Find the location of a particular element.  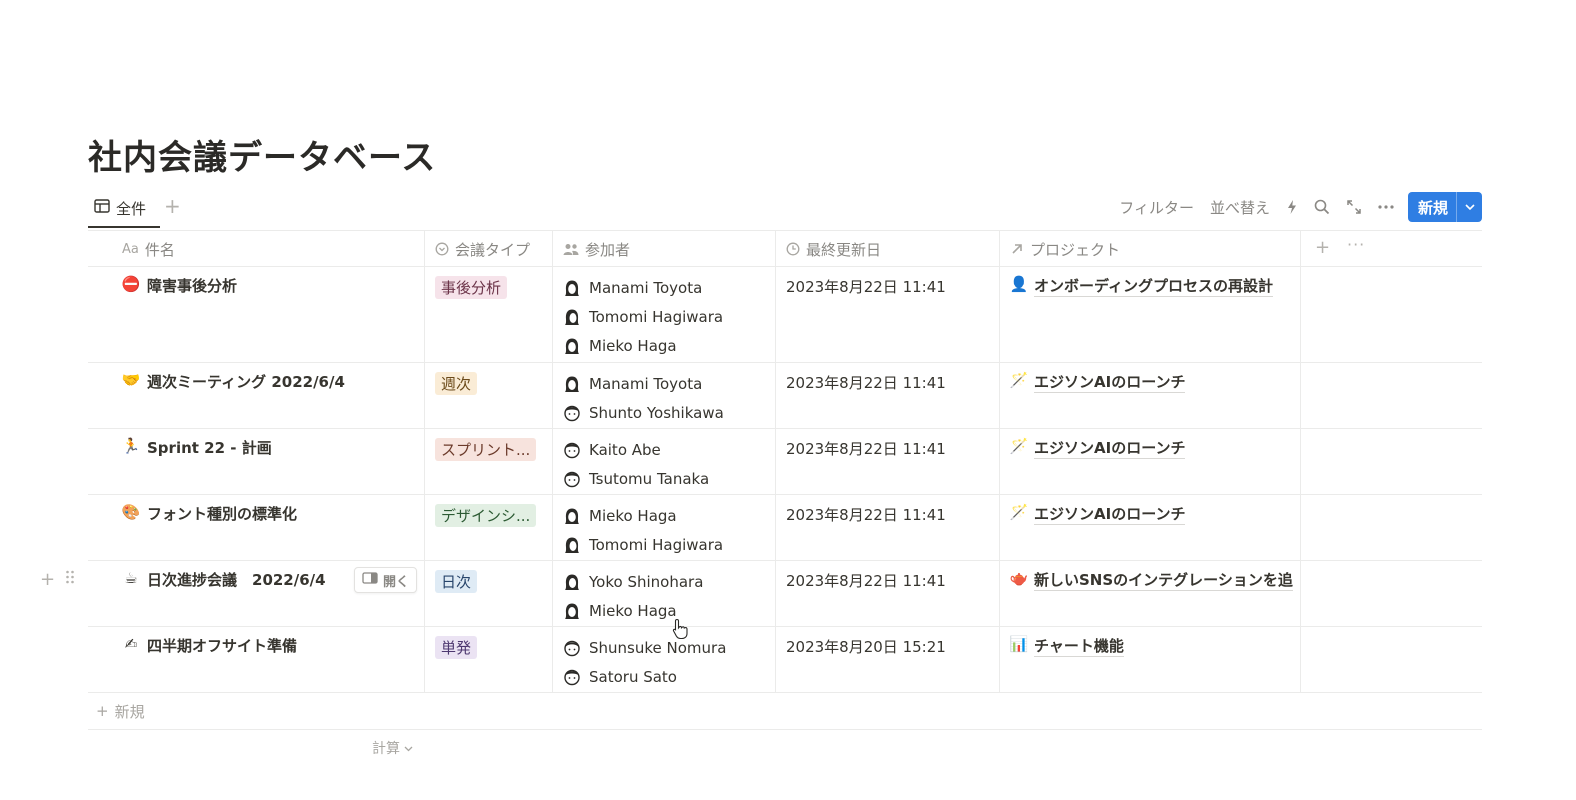

expand-icon is located at coordinates (1354, 207).